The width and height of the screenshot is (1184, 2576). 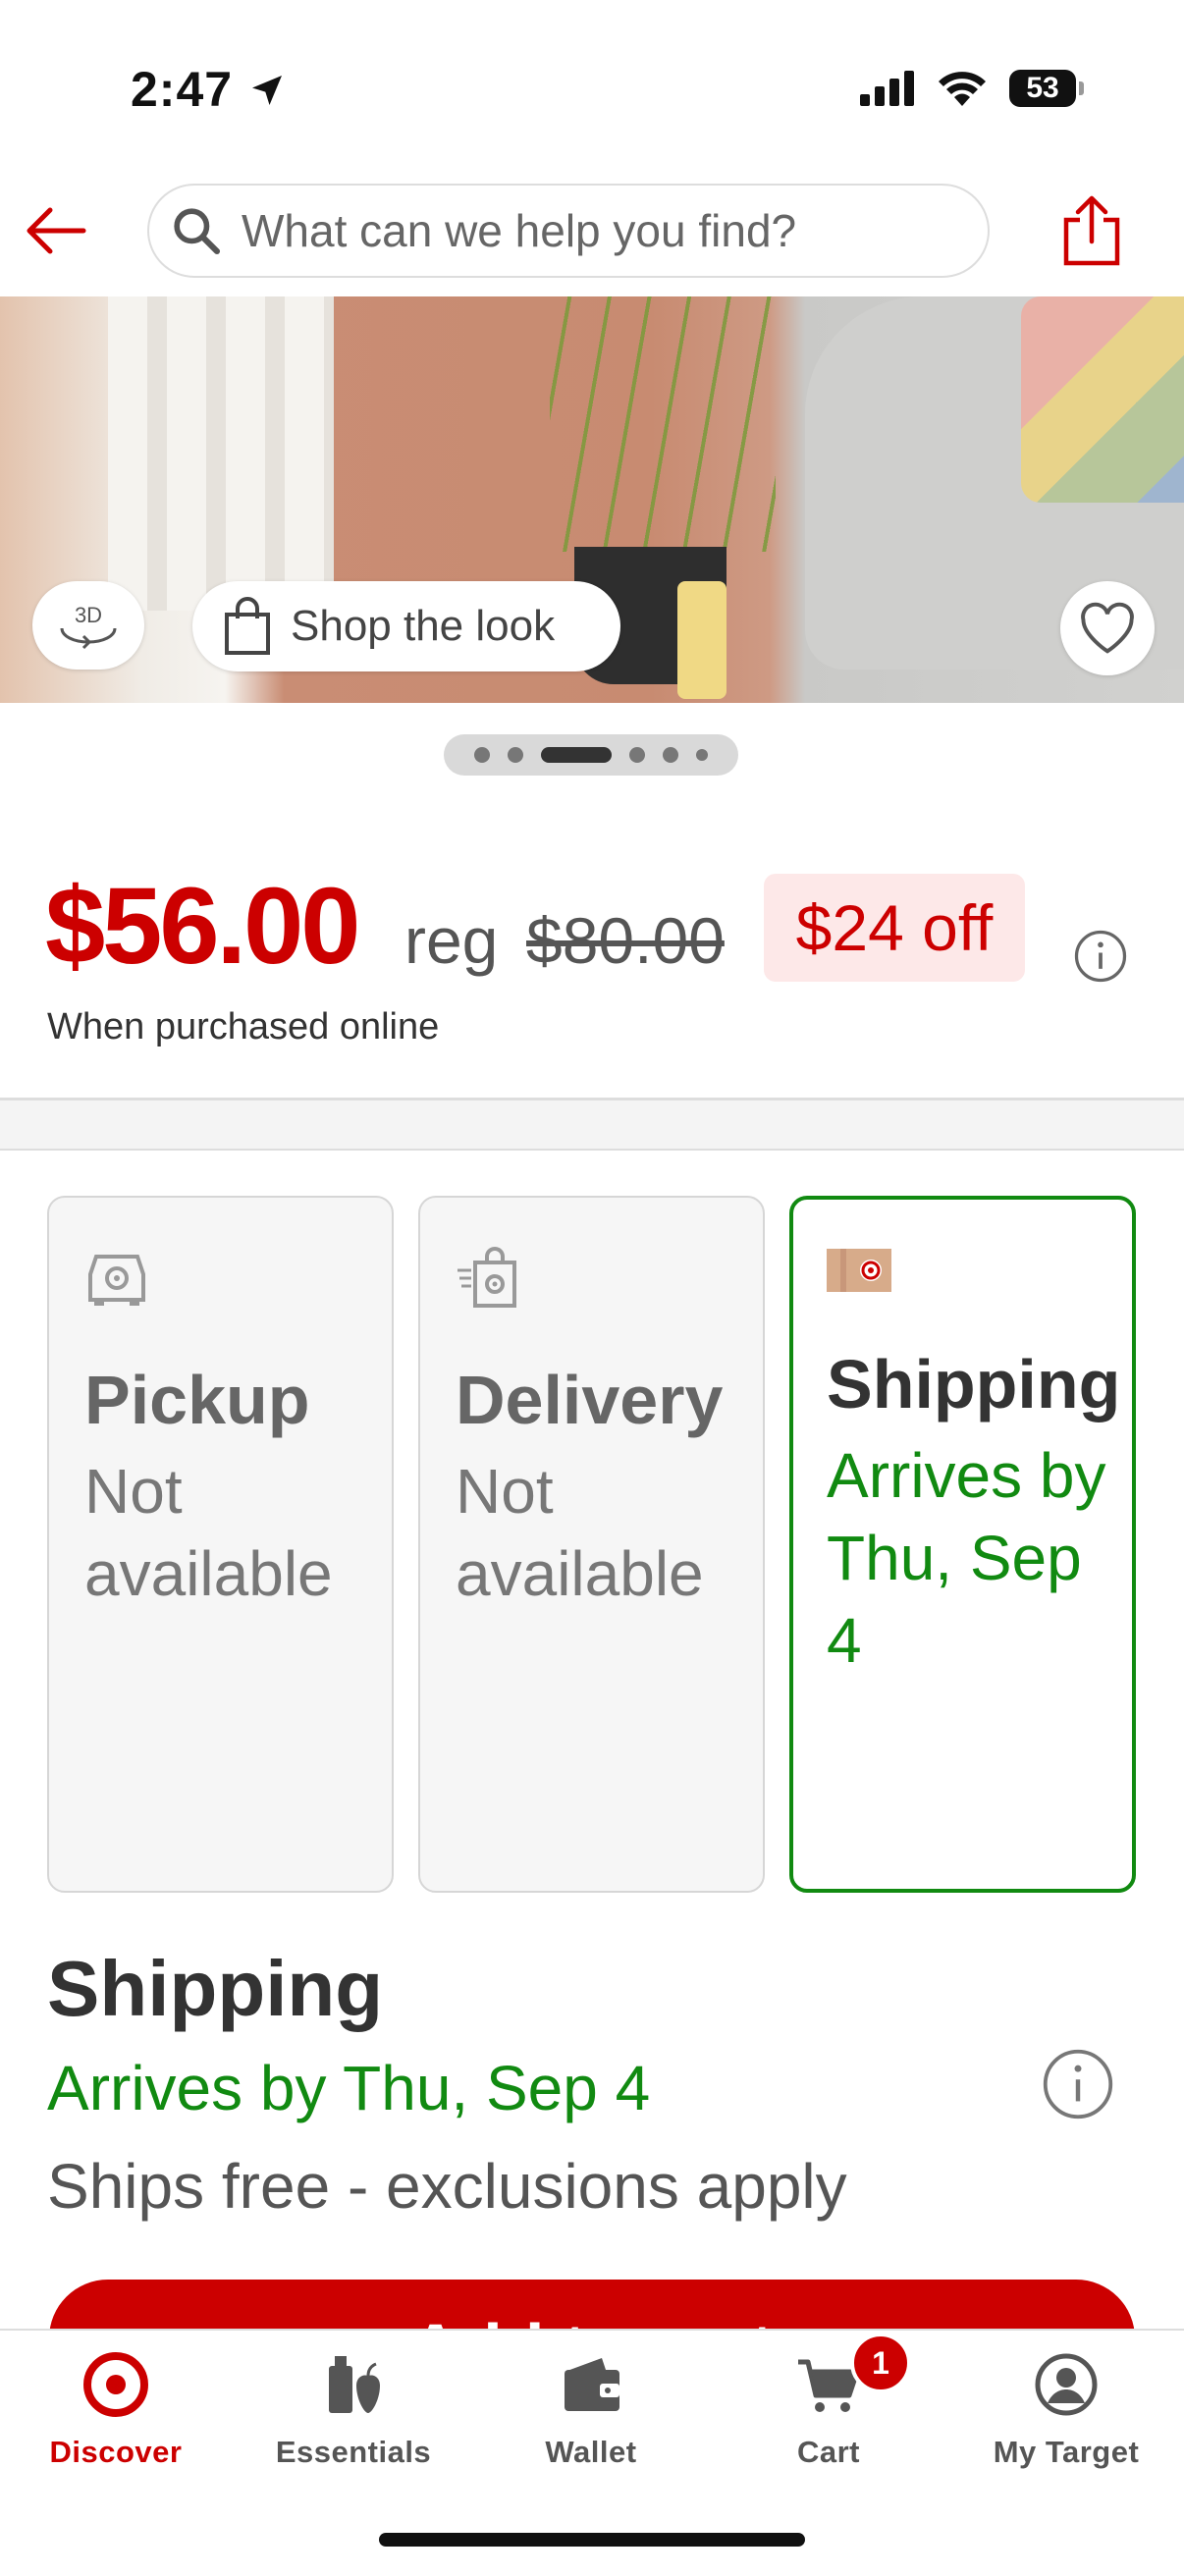 I want to click on tab-discover: Discover, so click(x=116, y=2411).